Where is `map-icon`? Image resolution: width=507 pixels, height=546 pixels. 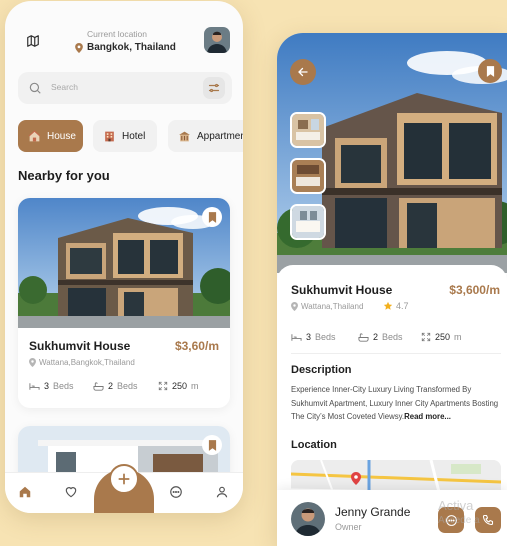
map-icon is located at coordinates (33, 41).